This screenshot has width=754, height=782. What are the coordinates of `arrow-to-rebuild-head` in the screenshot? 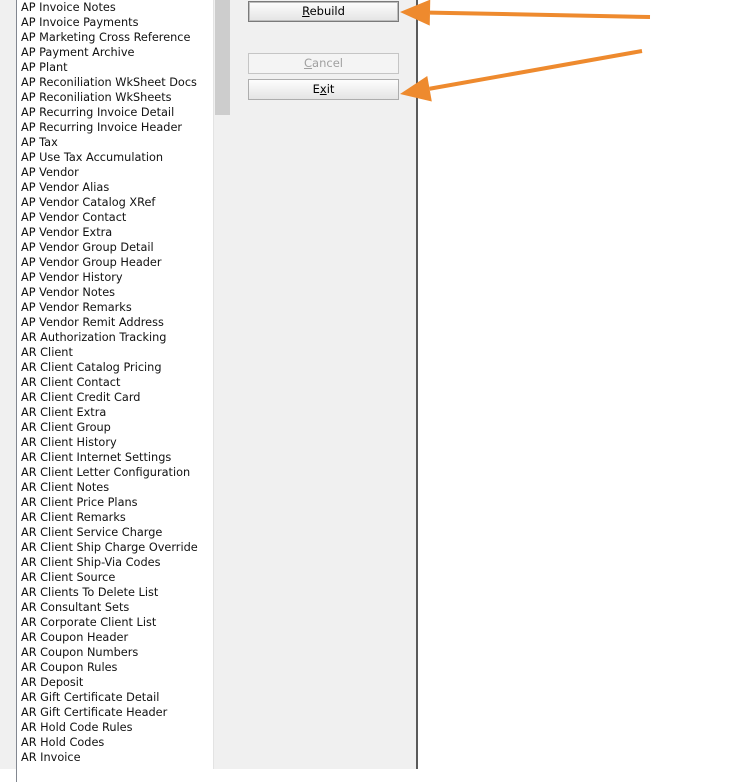 It's located at (415, 13).